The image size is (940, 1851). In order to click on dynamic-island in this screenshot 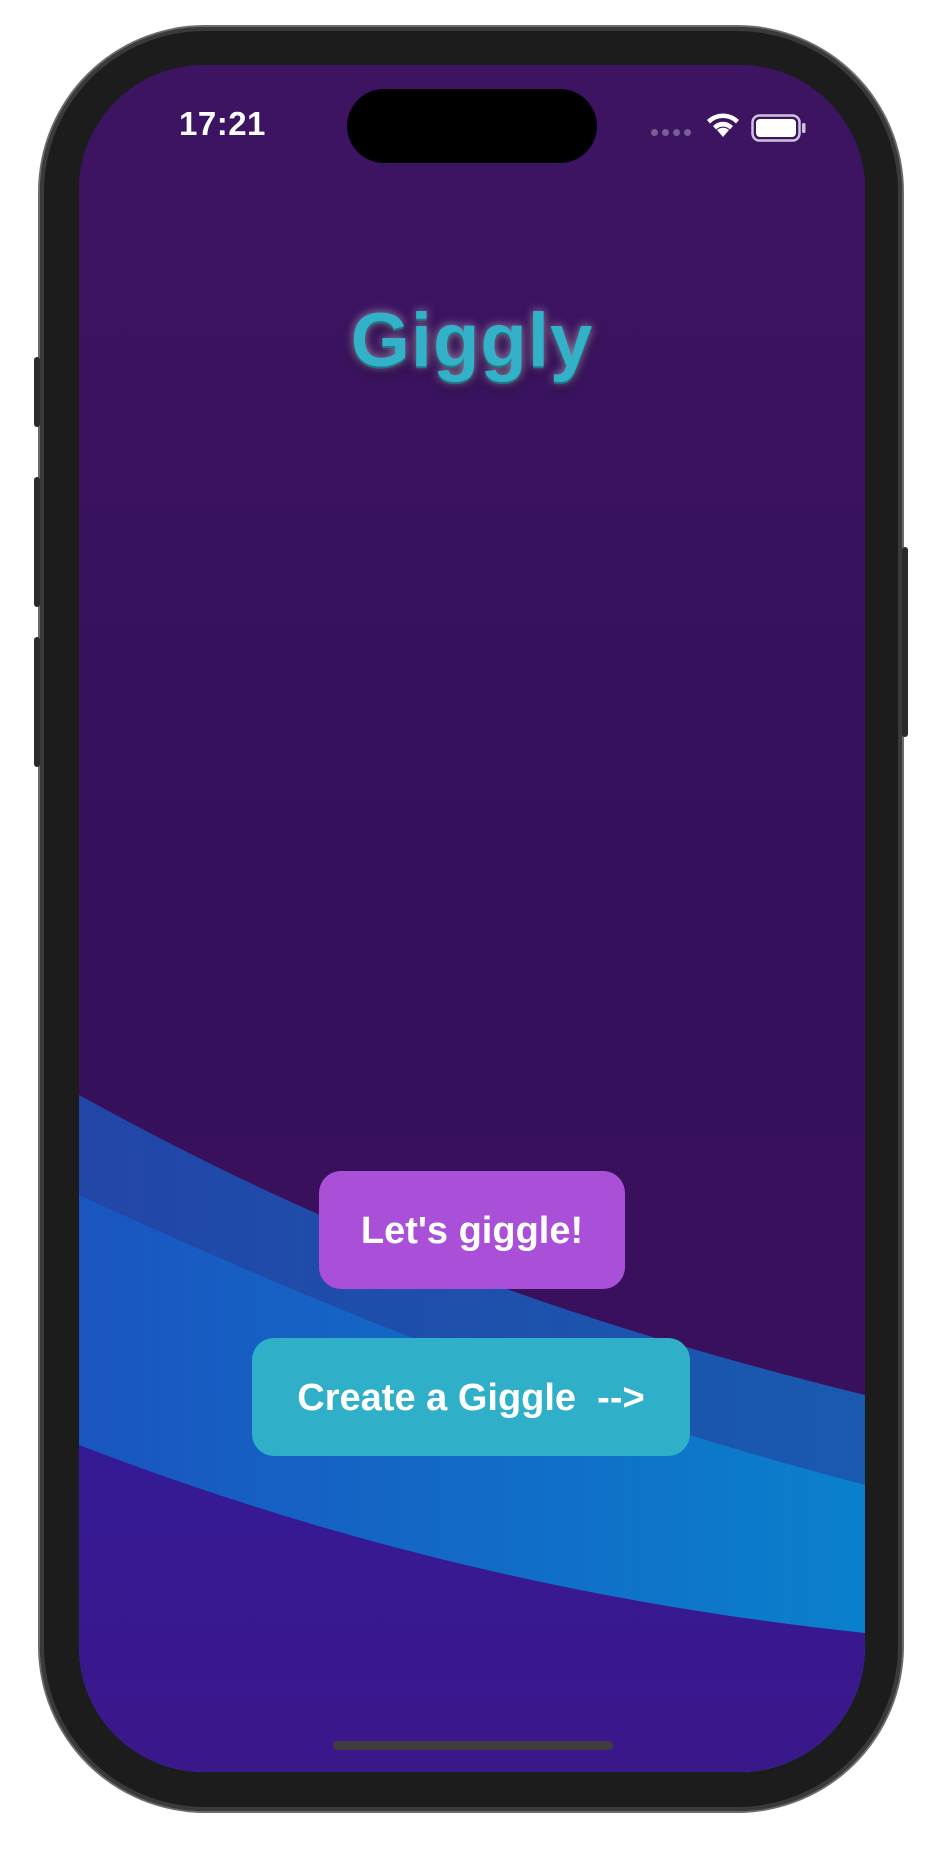, I will do `click(472, 126)`.